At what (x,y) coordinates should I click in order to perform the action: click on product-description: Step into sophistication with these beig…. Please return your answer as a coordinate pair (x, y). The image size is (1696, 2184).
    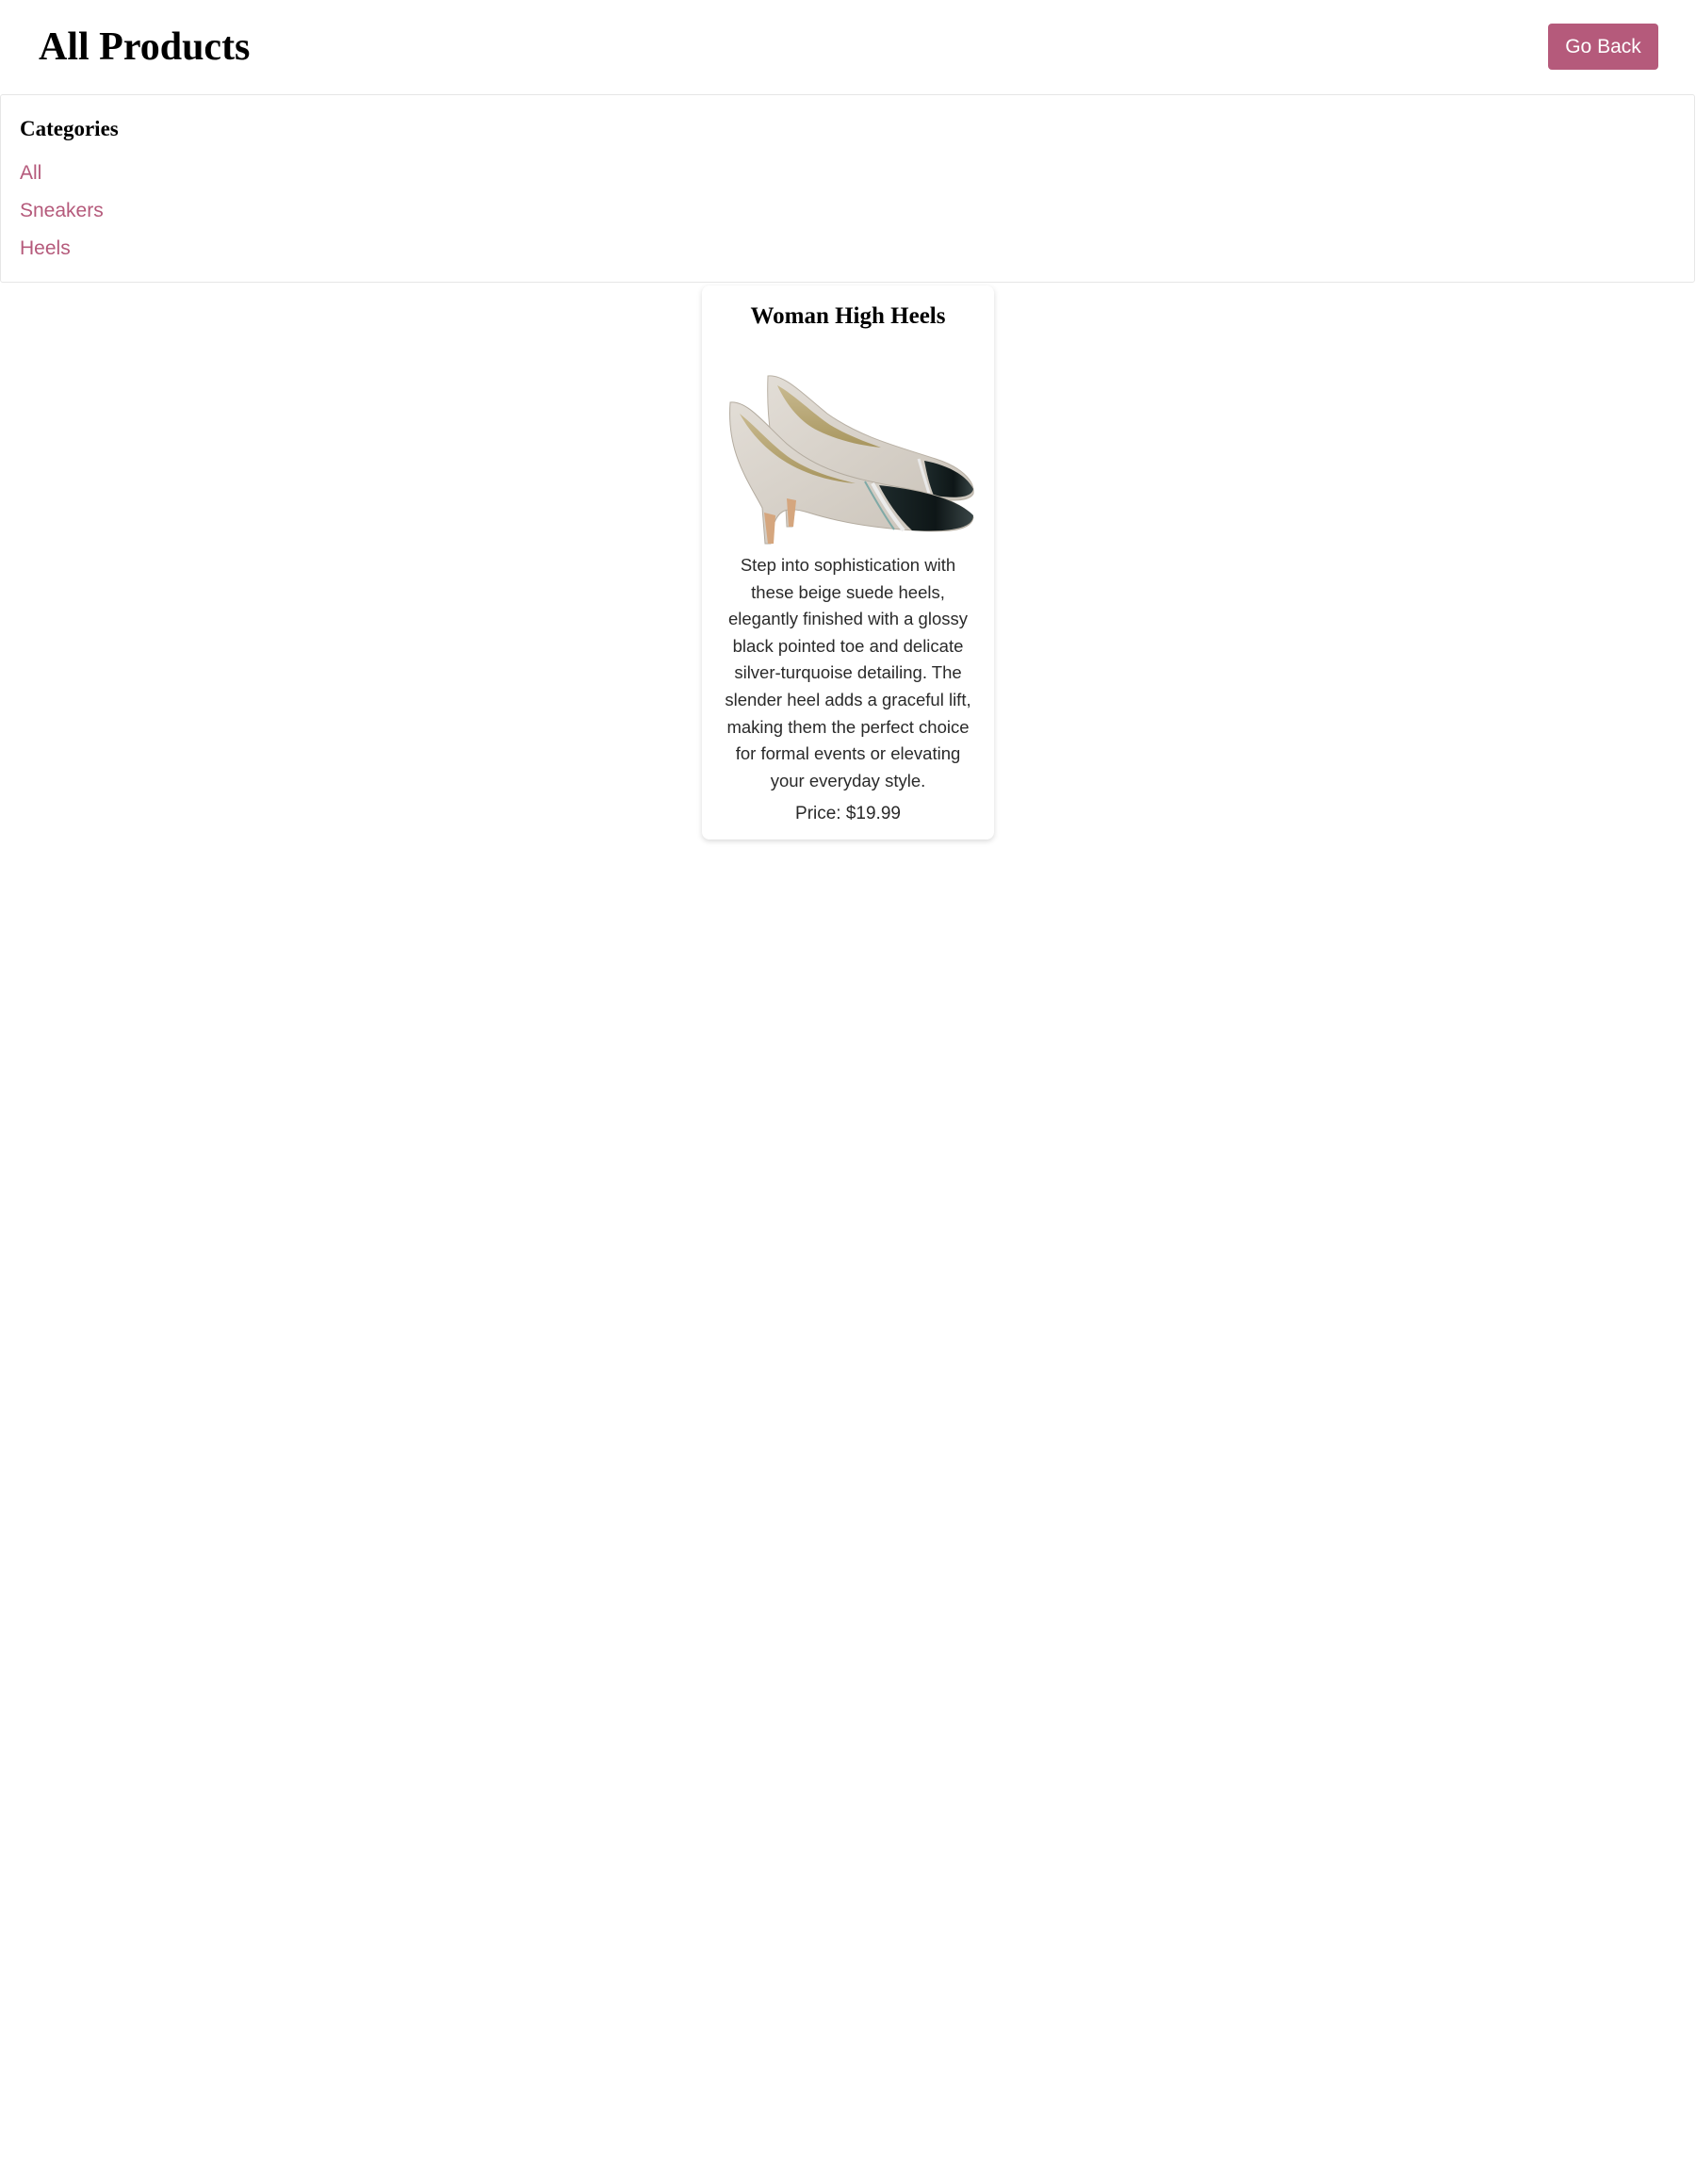
    Looking at the image, I should click on (848, 672).